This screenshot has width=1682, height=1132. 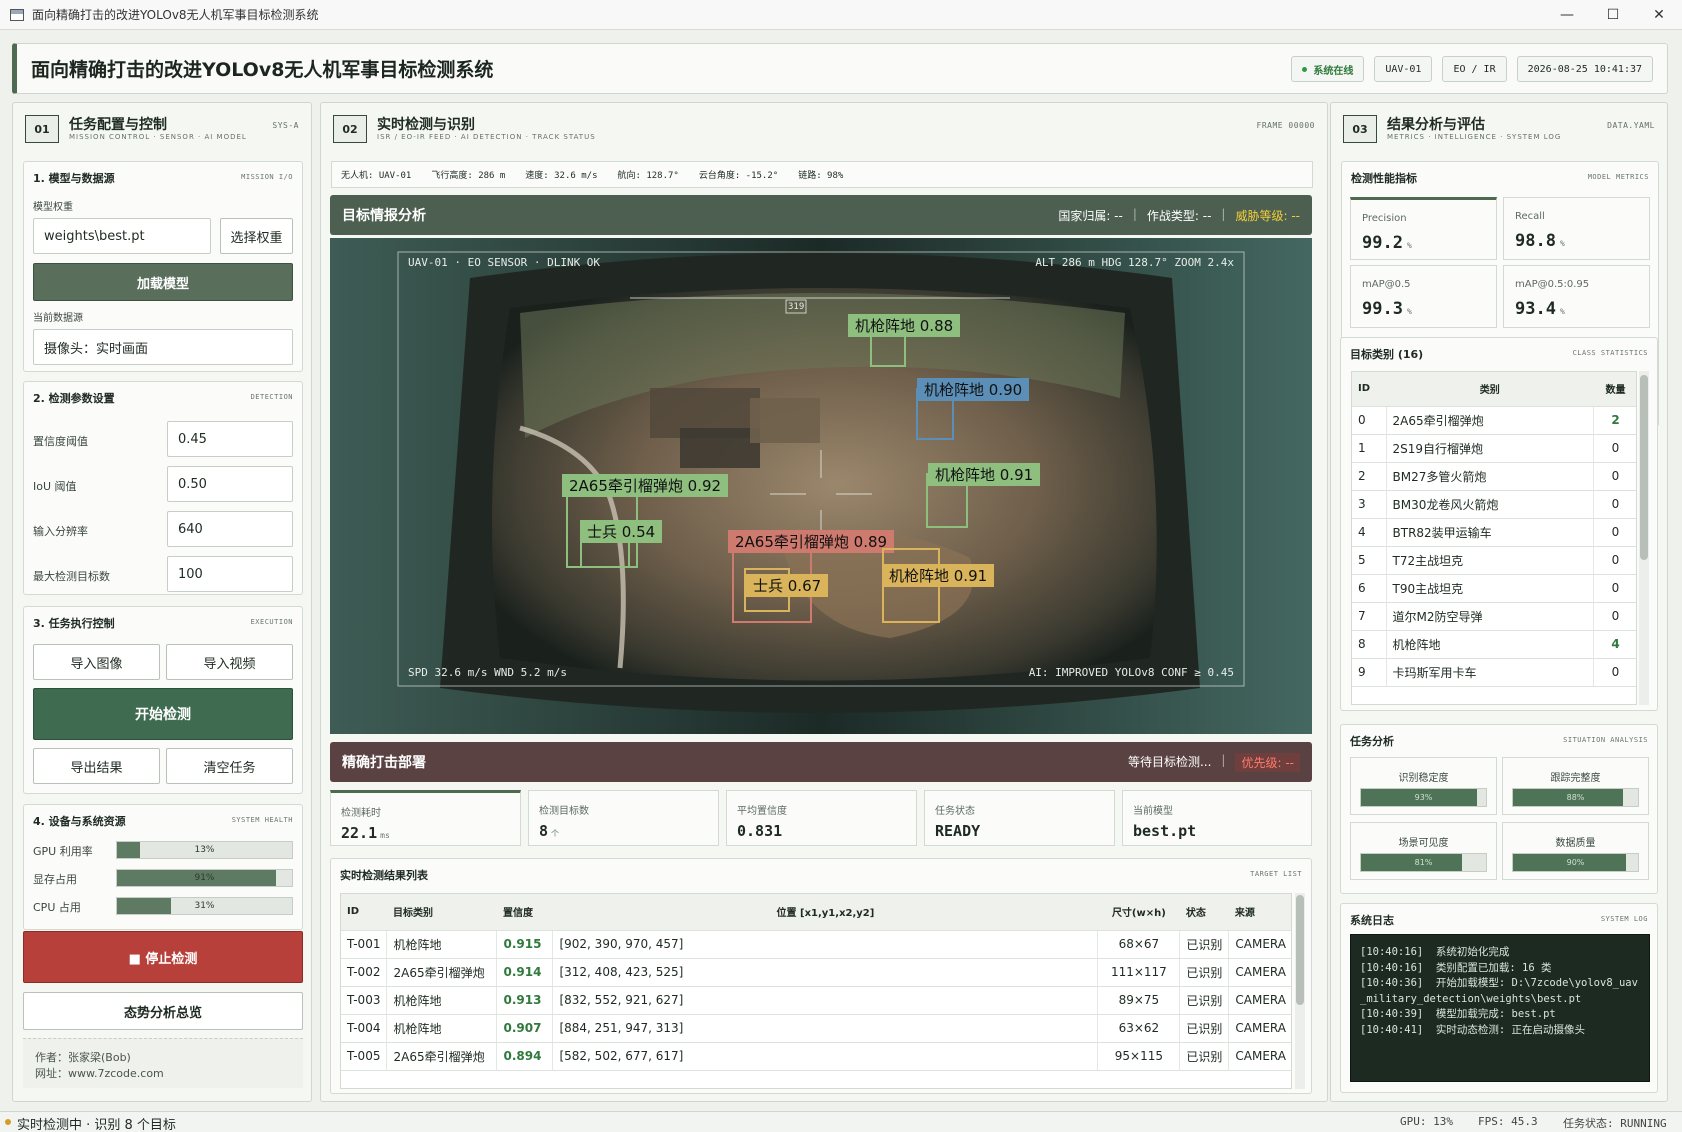 I want to click on class-row: 1 2S19自行榴弹炮 0, so click(x=1494, y=448).